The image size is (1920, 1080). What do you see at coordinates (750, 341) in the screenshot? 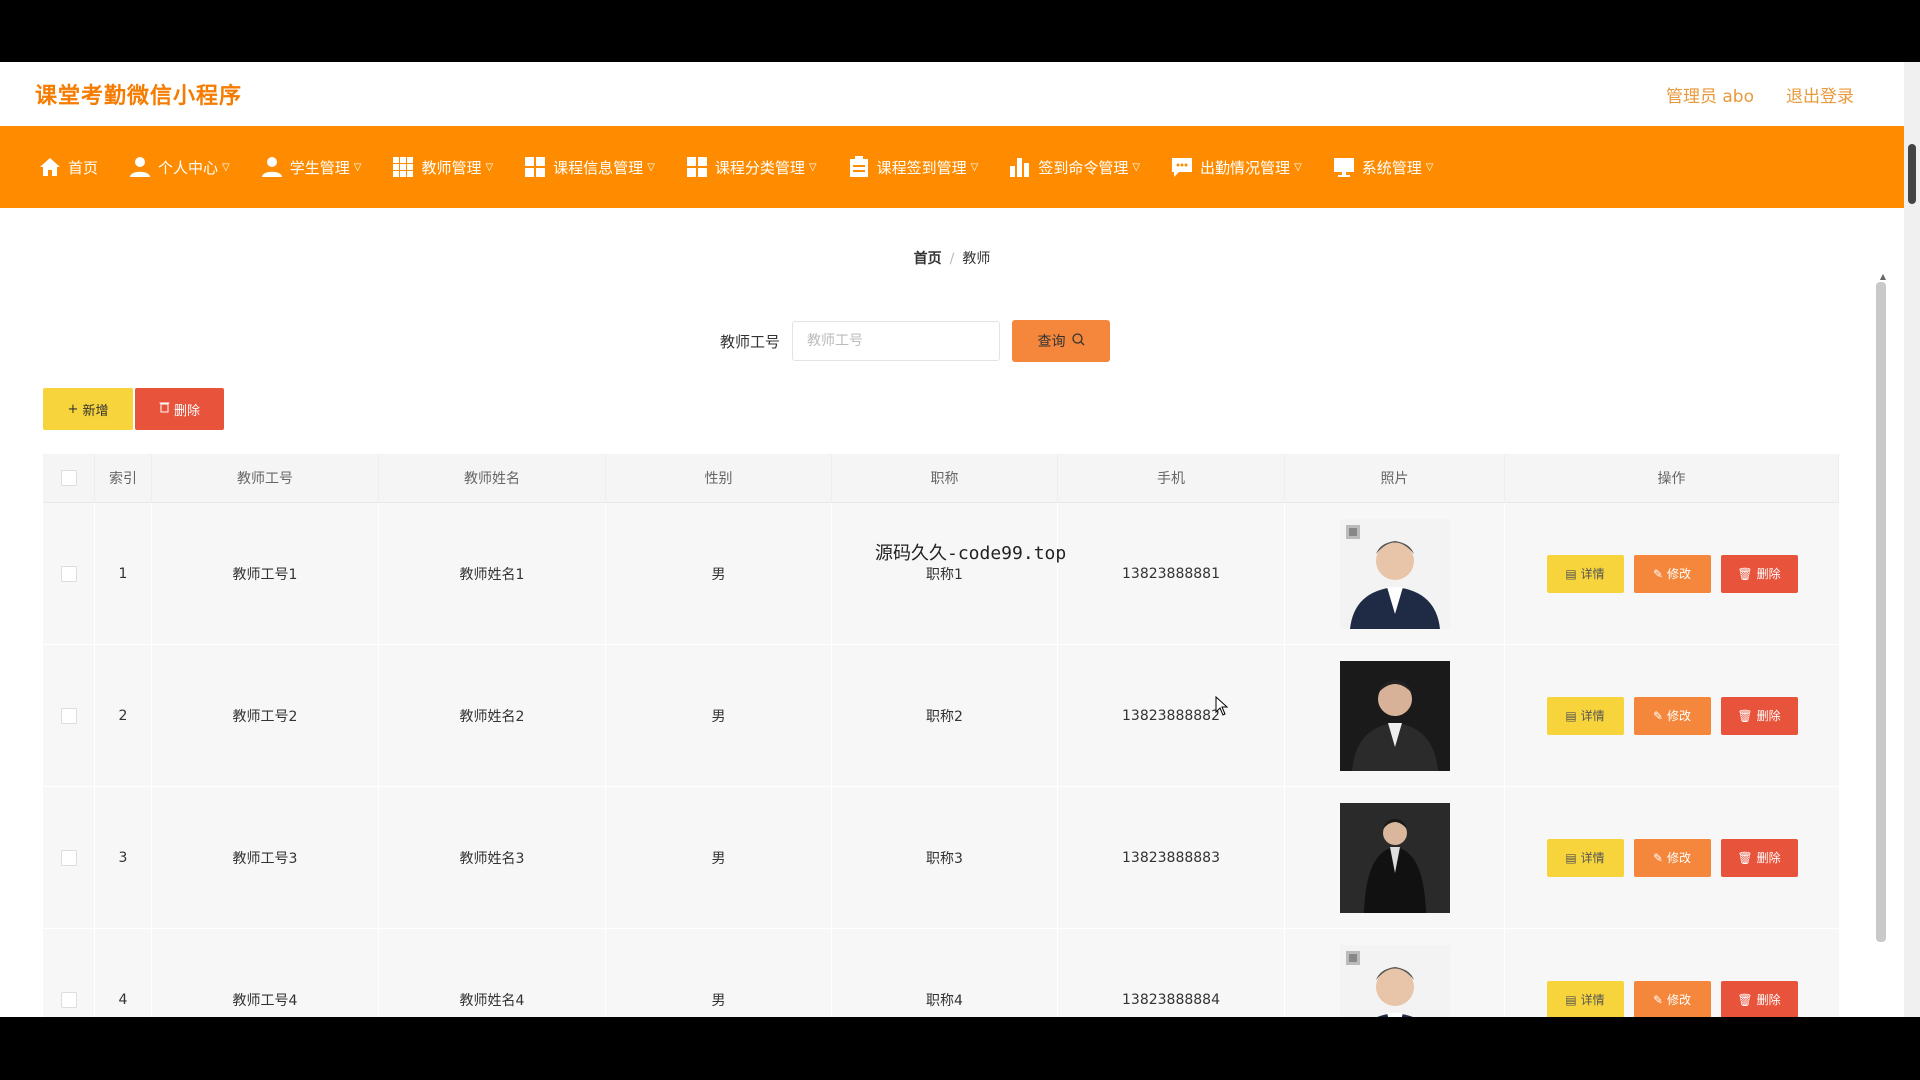
I see `search-label: 教师工号` at bounding box center [750, 341].